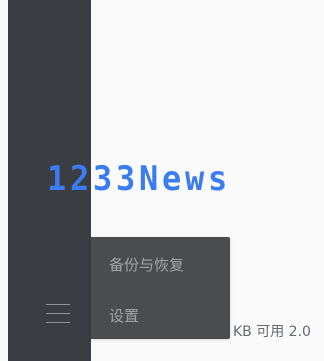 This screenshot has height=361, width=324. Describe the element at coordinates (146, 264) in the screenshot. I see `menu-item-backup-restore: 备份与恢复` at that location.